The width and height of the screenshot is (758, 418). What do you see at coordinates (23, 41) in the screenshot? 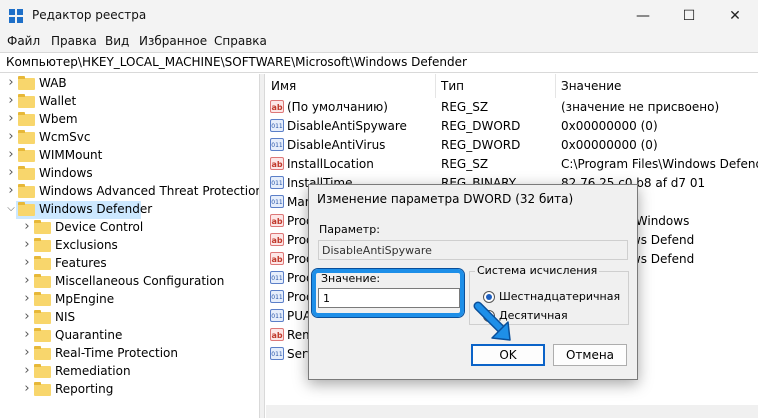
I see `menu-file: Файл` at bounding box center [23, 41].